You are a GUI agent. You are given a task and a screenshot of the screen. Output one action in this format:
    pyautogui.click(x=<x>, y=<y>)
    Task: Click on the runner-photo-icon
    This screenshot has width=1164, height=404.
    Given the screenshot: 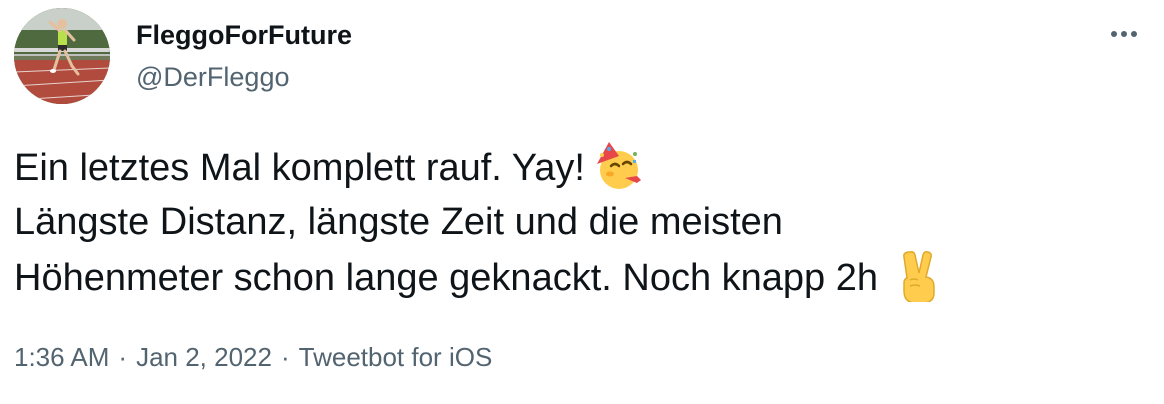 What is the action you would take?
    pyautogui.click(x=62, y=56)
    